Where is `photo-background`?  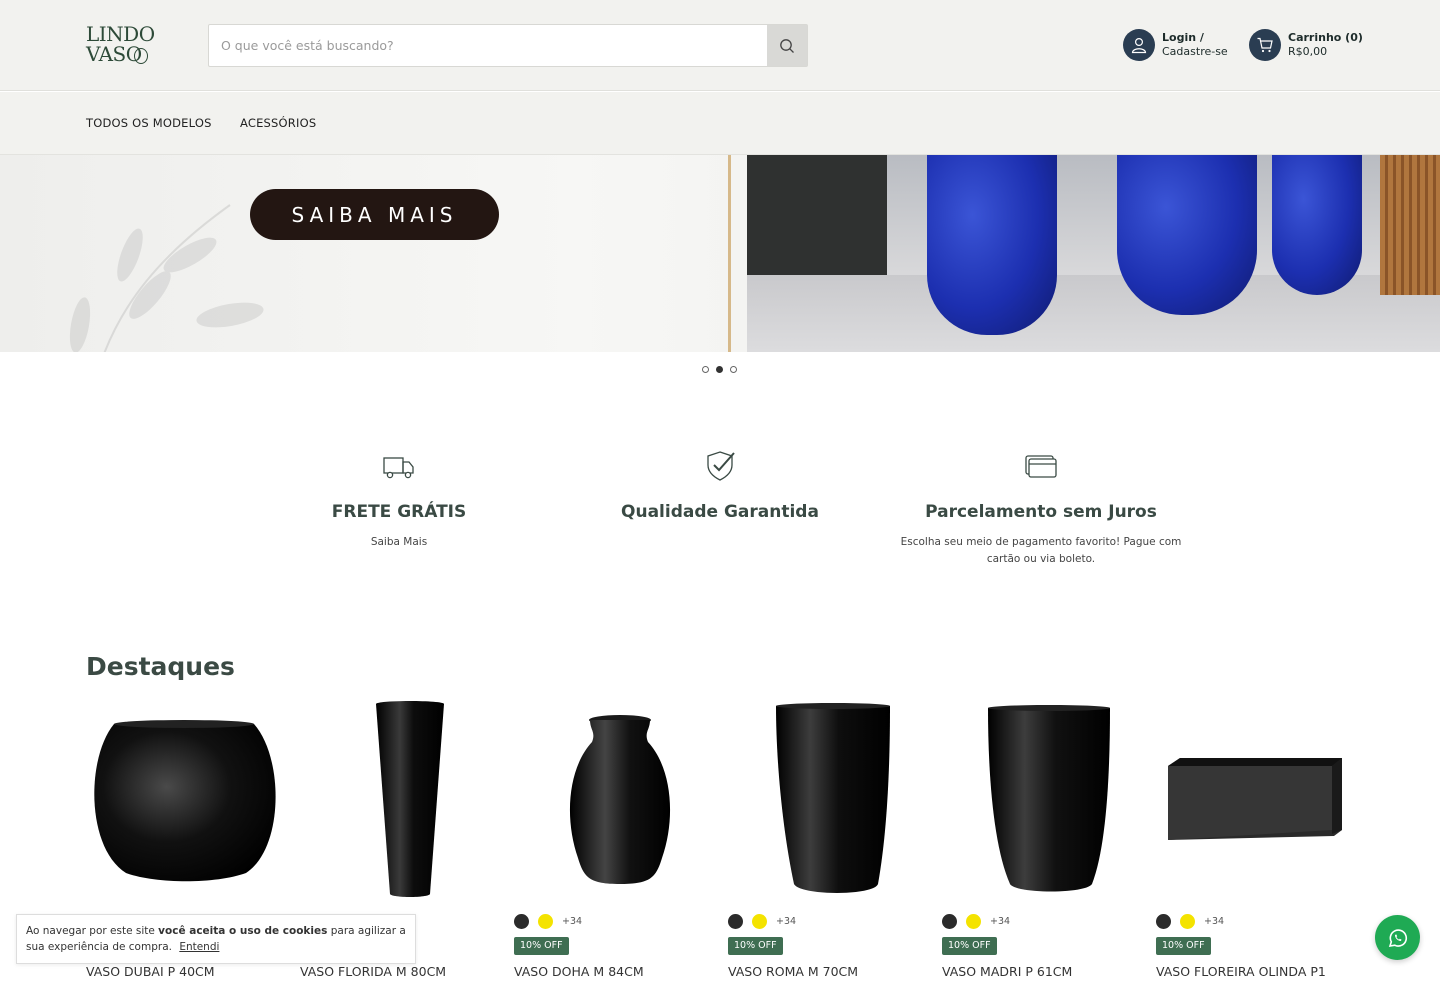
photo-background is located at coordinates (817, 215).